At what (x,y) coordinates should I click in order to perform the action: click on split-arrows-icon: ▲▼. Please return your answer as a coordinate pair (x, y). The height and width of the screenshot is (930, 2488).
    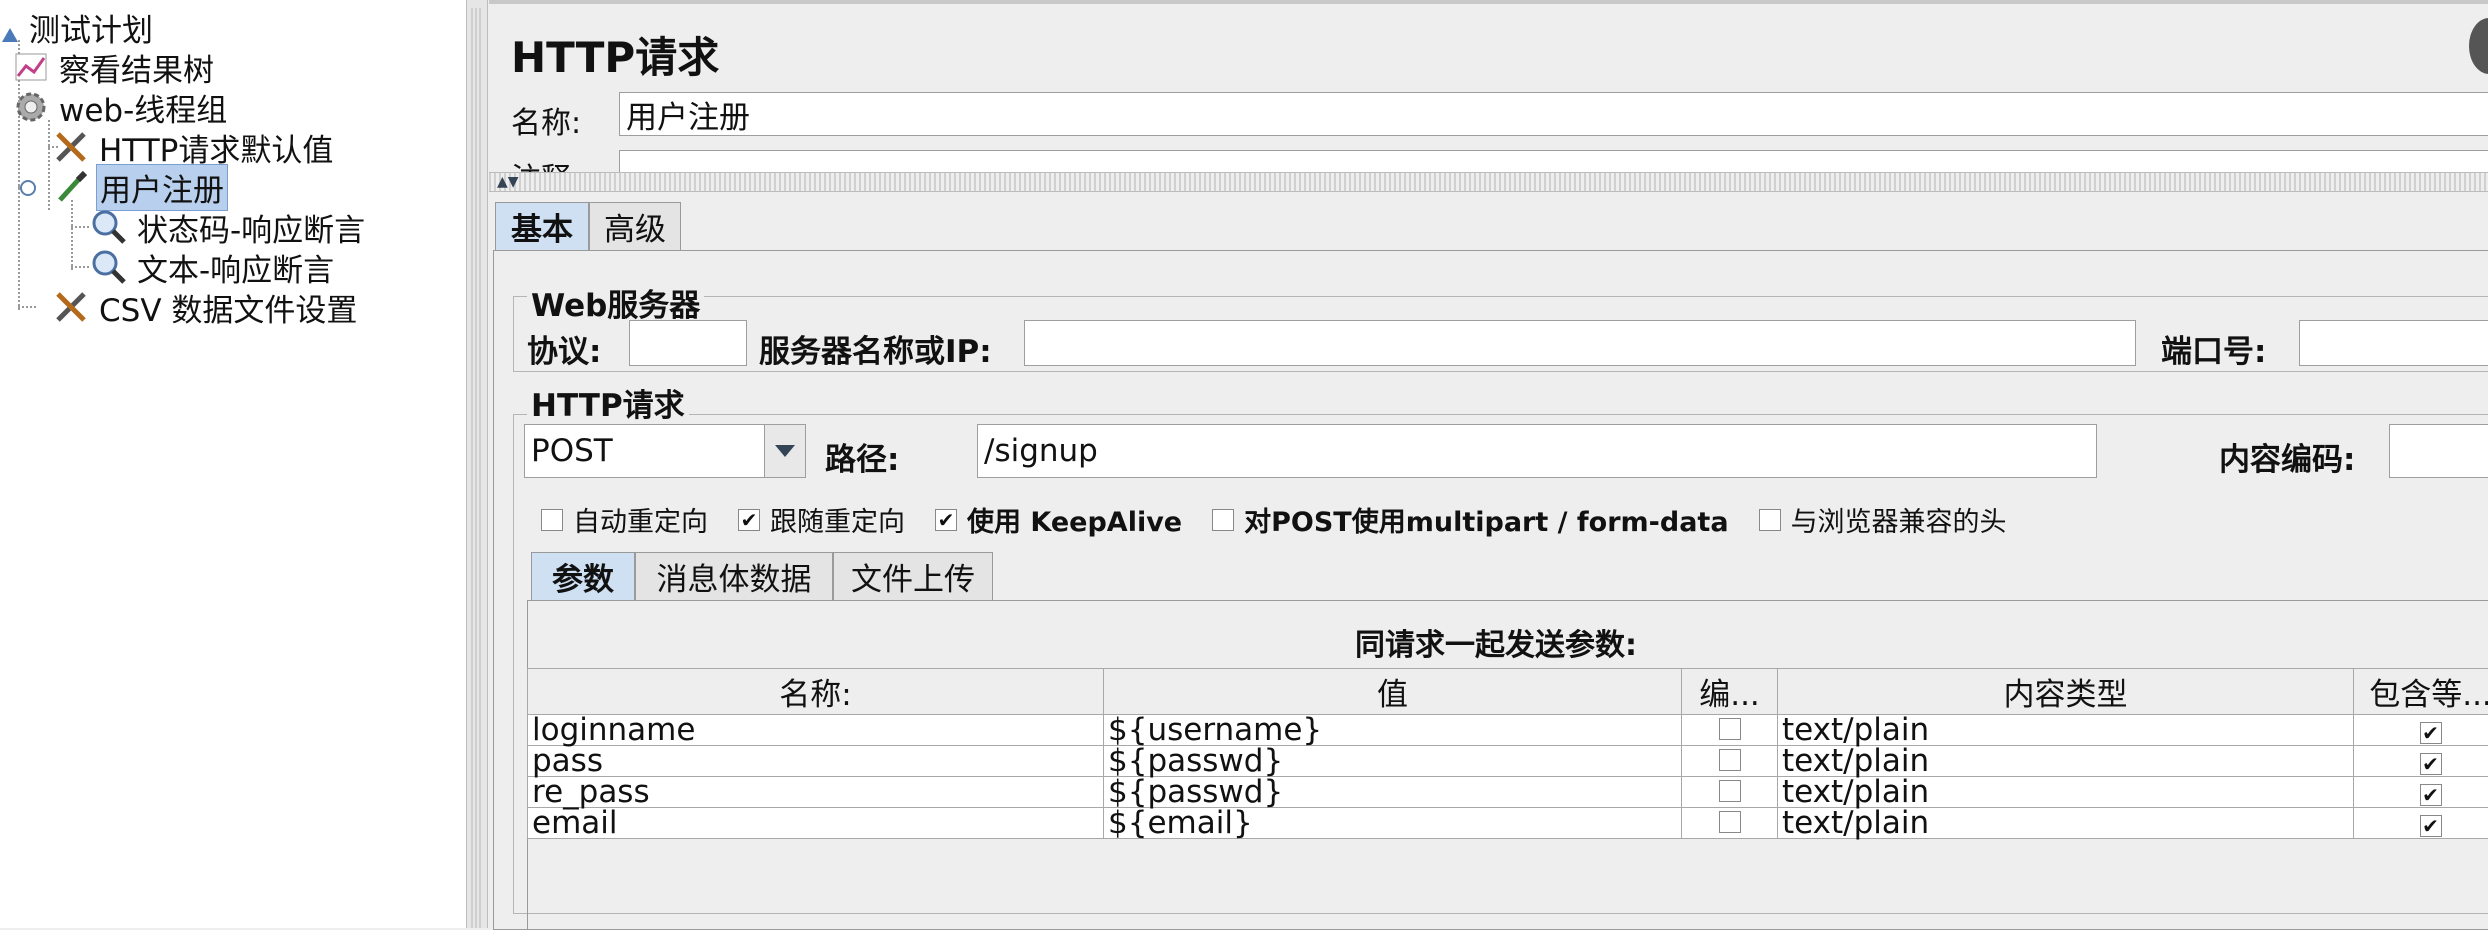
    Looking at the image, I should click on (508, 182).